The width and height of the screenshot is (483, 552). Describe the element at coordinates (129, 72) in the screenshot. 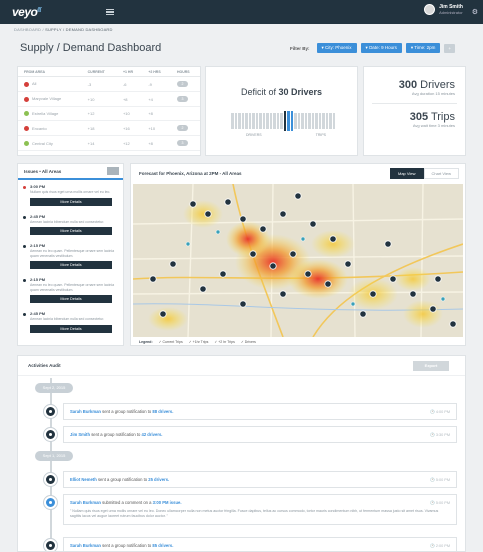

I see `column-header: +1 HR` at that location.